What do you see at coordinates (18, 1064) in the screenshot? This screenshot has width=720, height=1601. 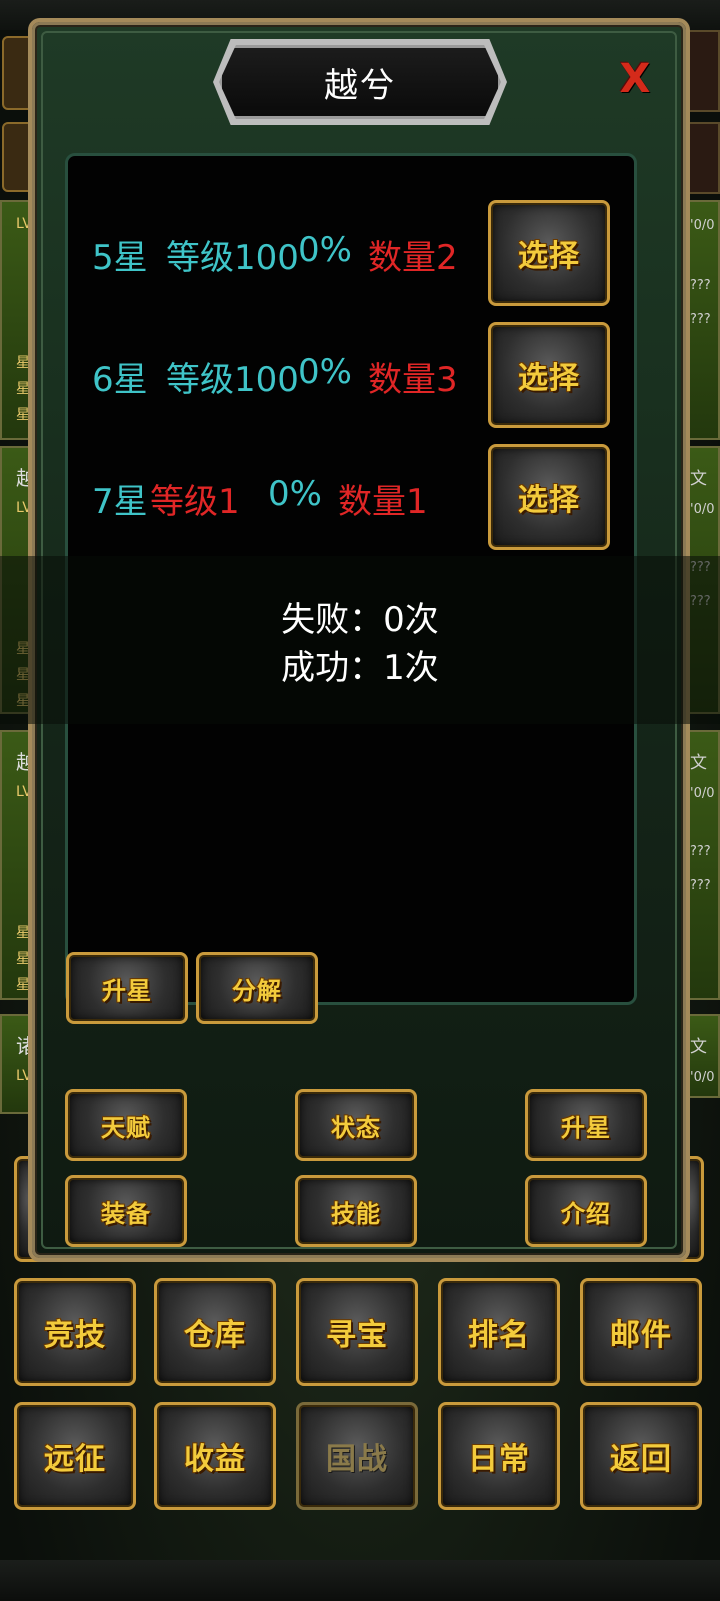 I see `hero-card-left: 诸 LV` at bounding box center [18, 1064].